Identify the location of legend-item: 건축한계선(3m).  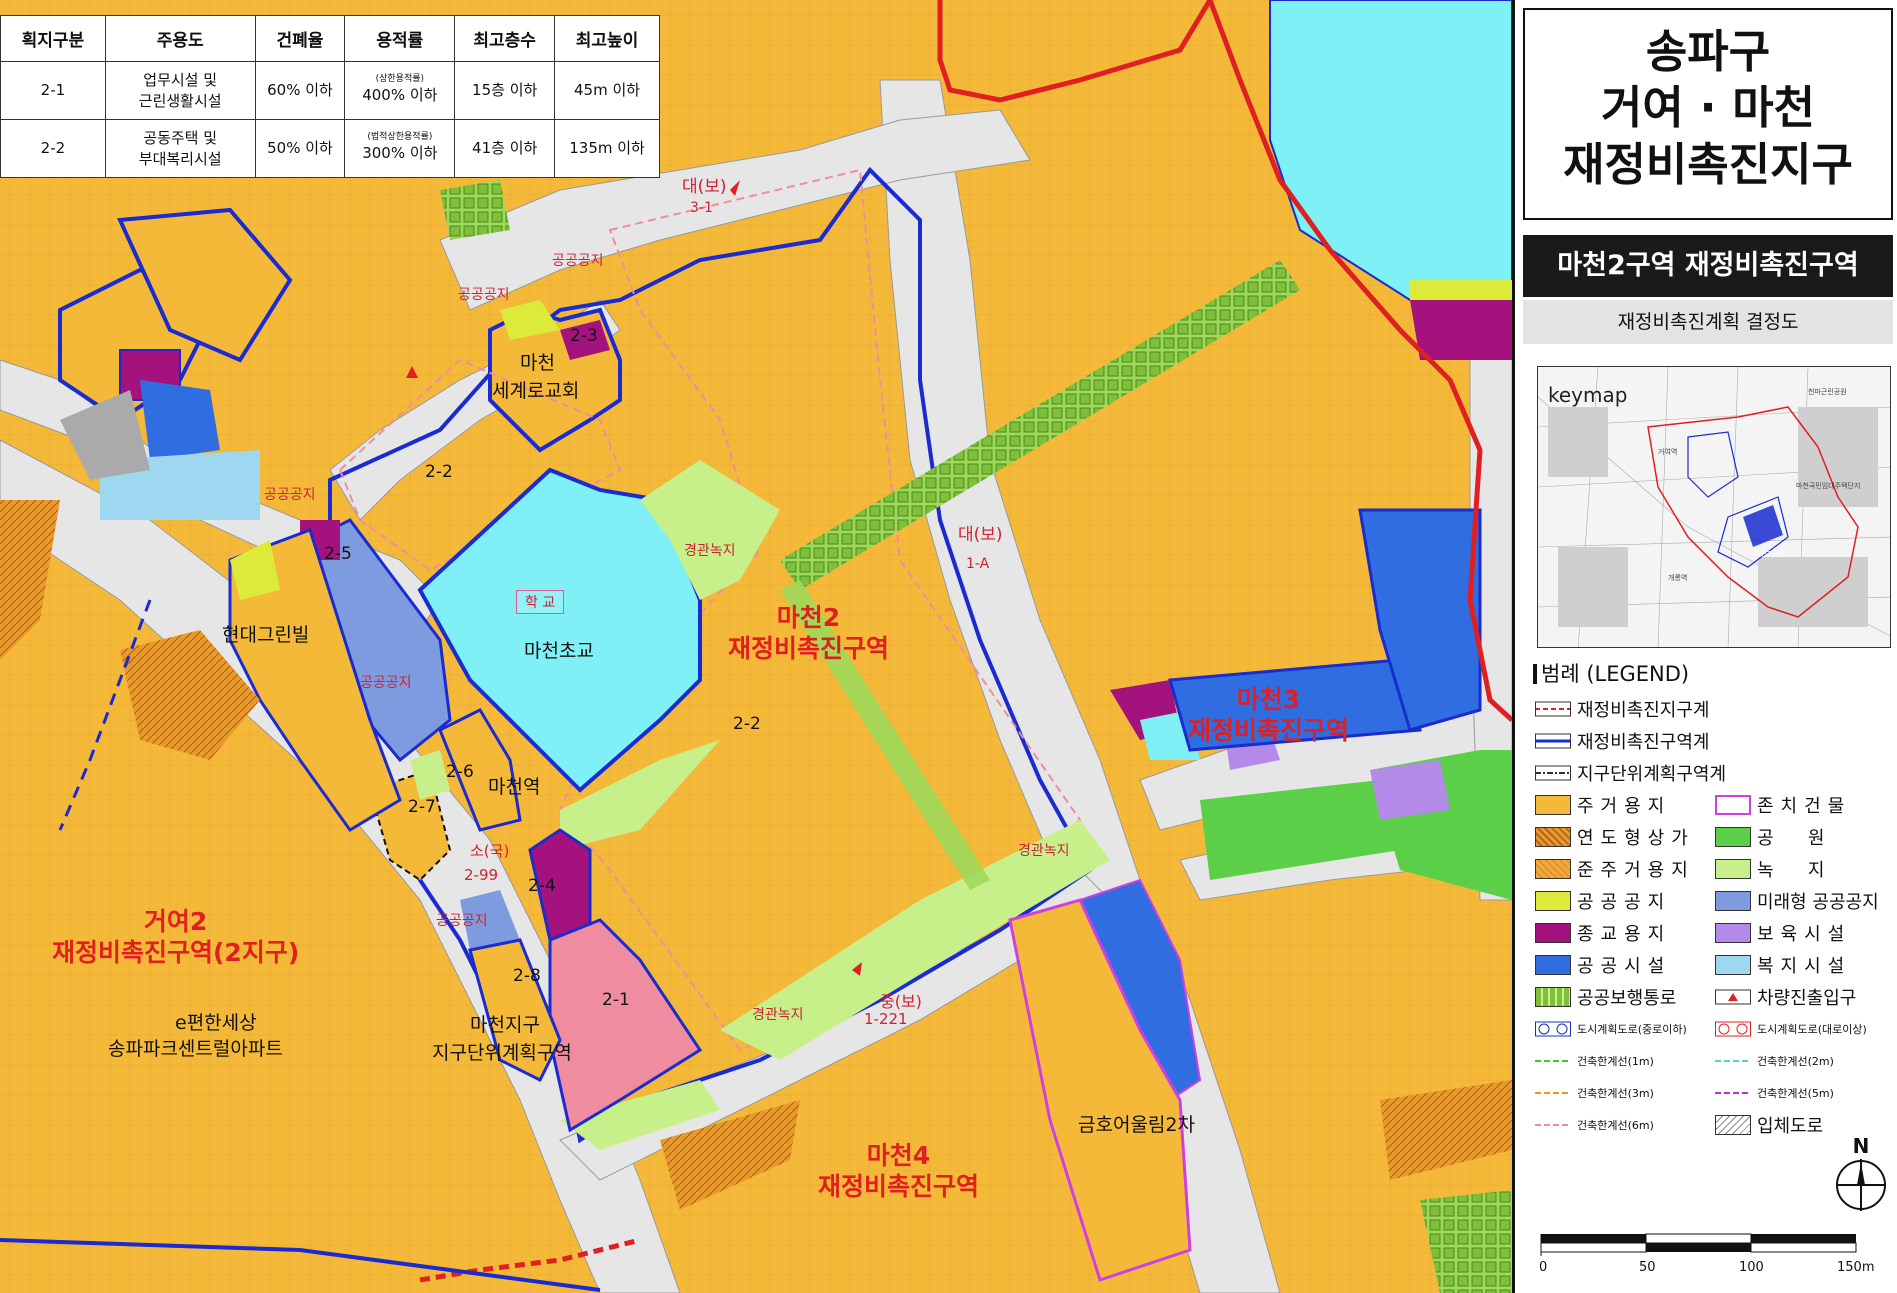
(1594, 1093).